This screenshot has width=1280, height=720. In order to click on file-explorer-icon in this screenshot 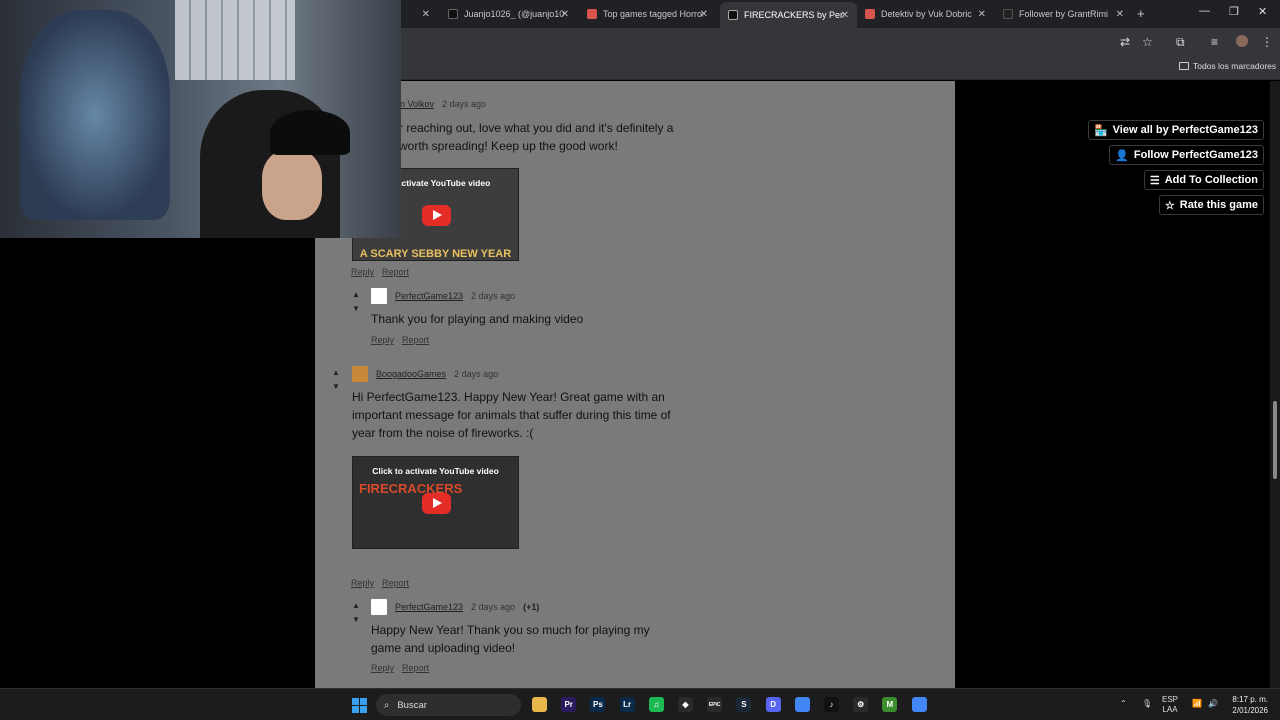, I will do `click(539, 704)`.